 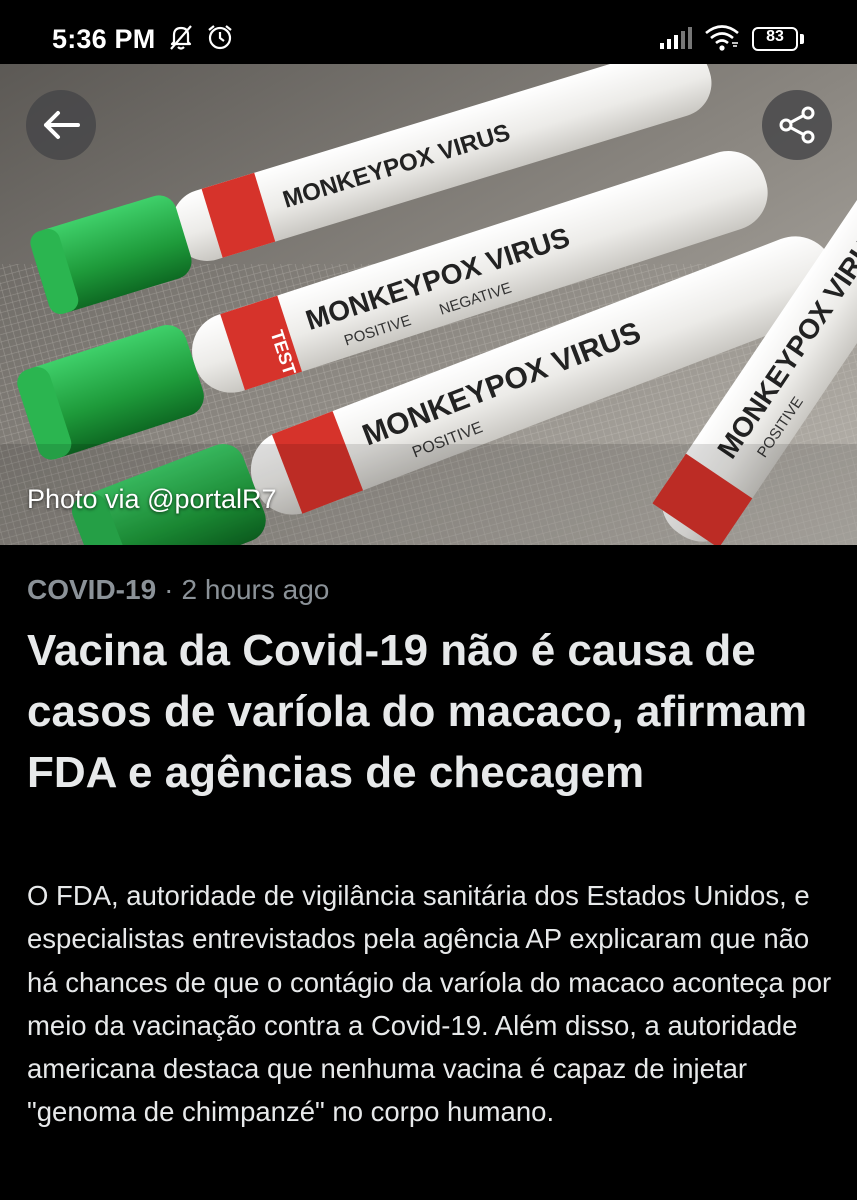 I want to click on bell-off-icon, so click(x=181, y=39).